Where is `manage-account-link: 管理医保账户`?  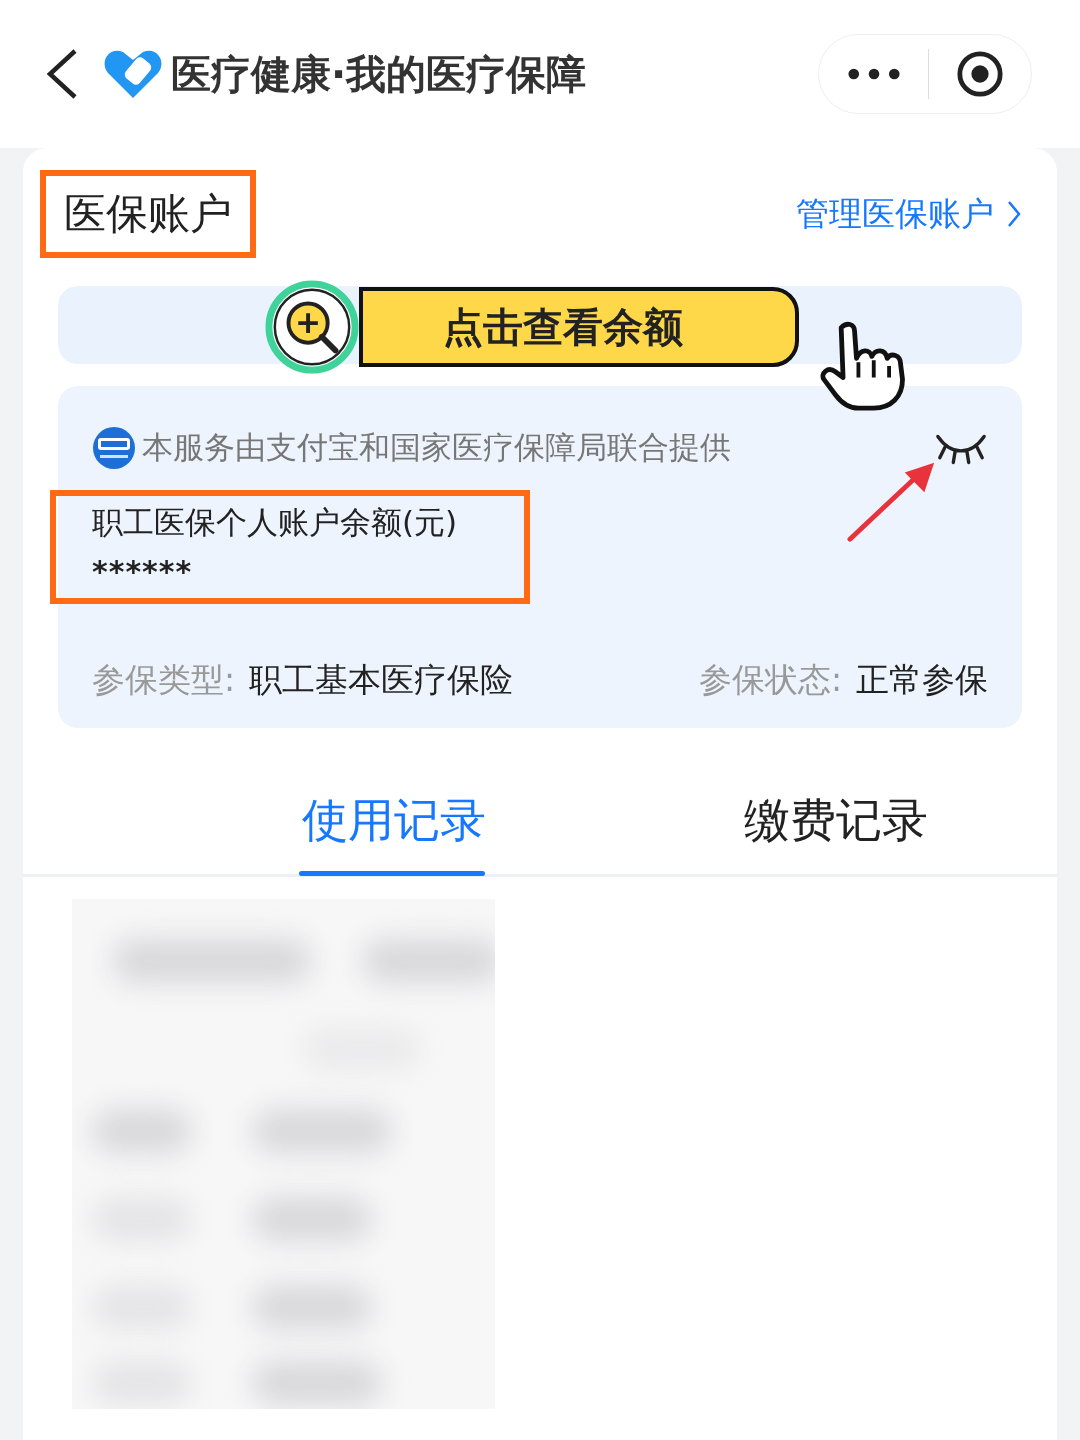
manage-account-link: 管理医保账户 is located at coordinates (909, 214).